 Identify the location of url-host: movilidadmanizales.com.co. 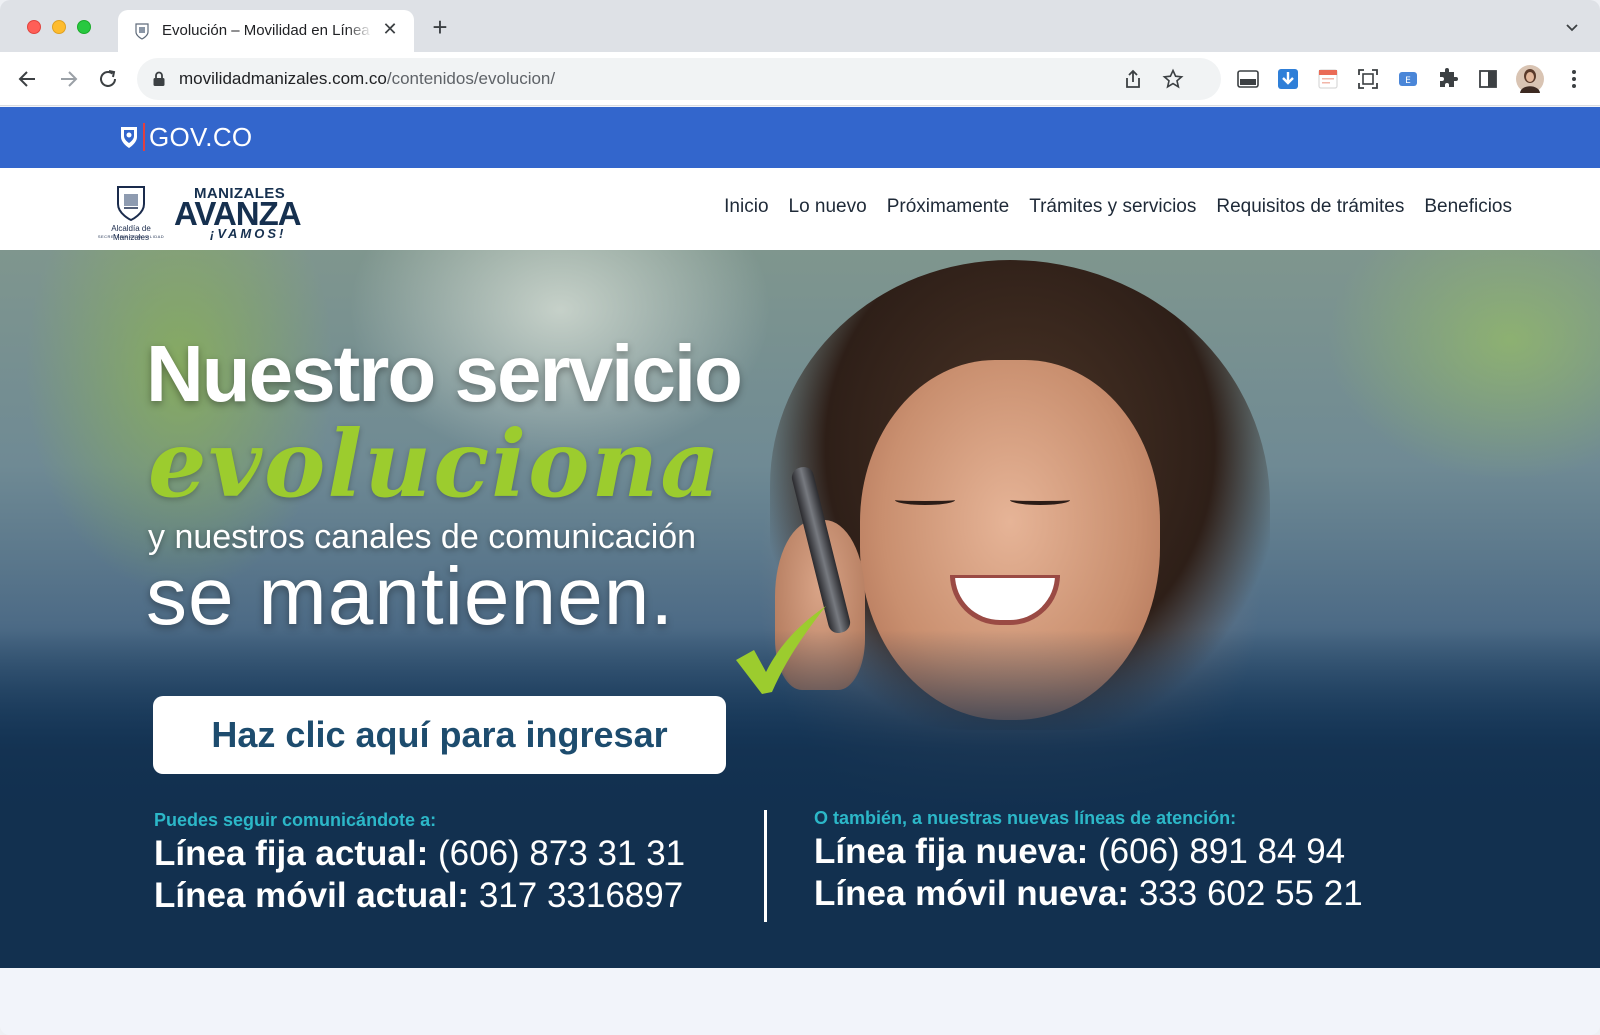
(283, 78).